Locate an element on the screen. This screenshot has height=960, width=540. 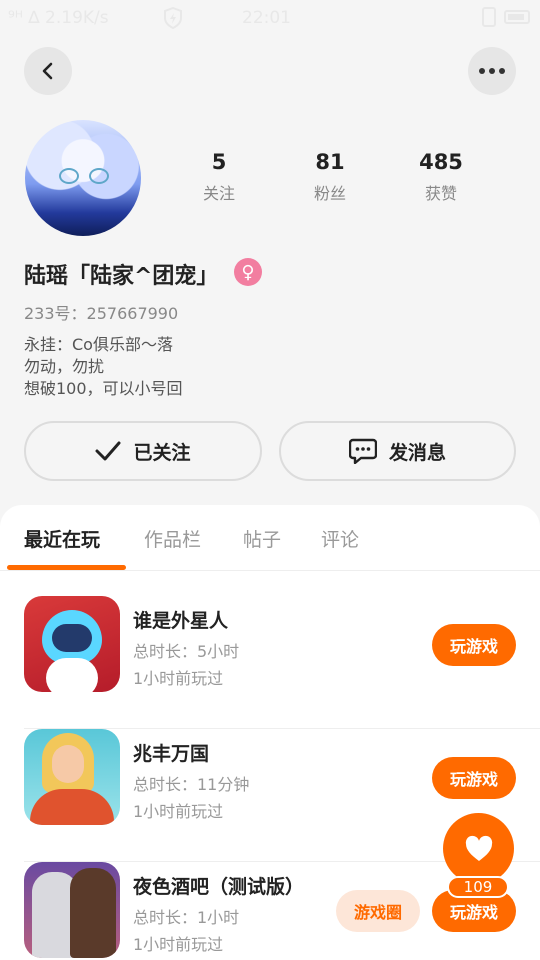
stat-likes: 485 获赞 is located at coordinates (441, 177).